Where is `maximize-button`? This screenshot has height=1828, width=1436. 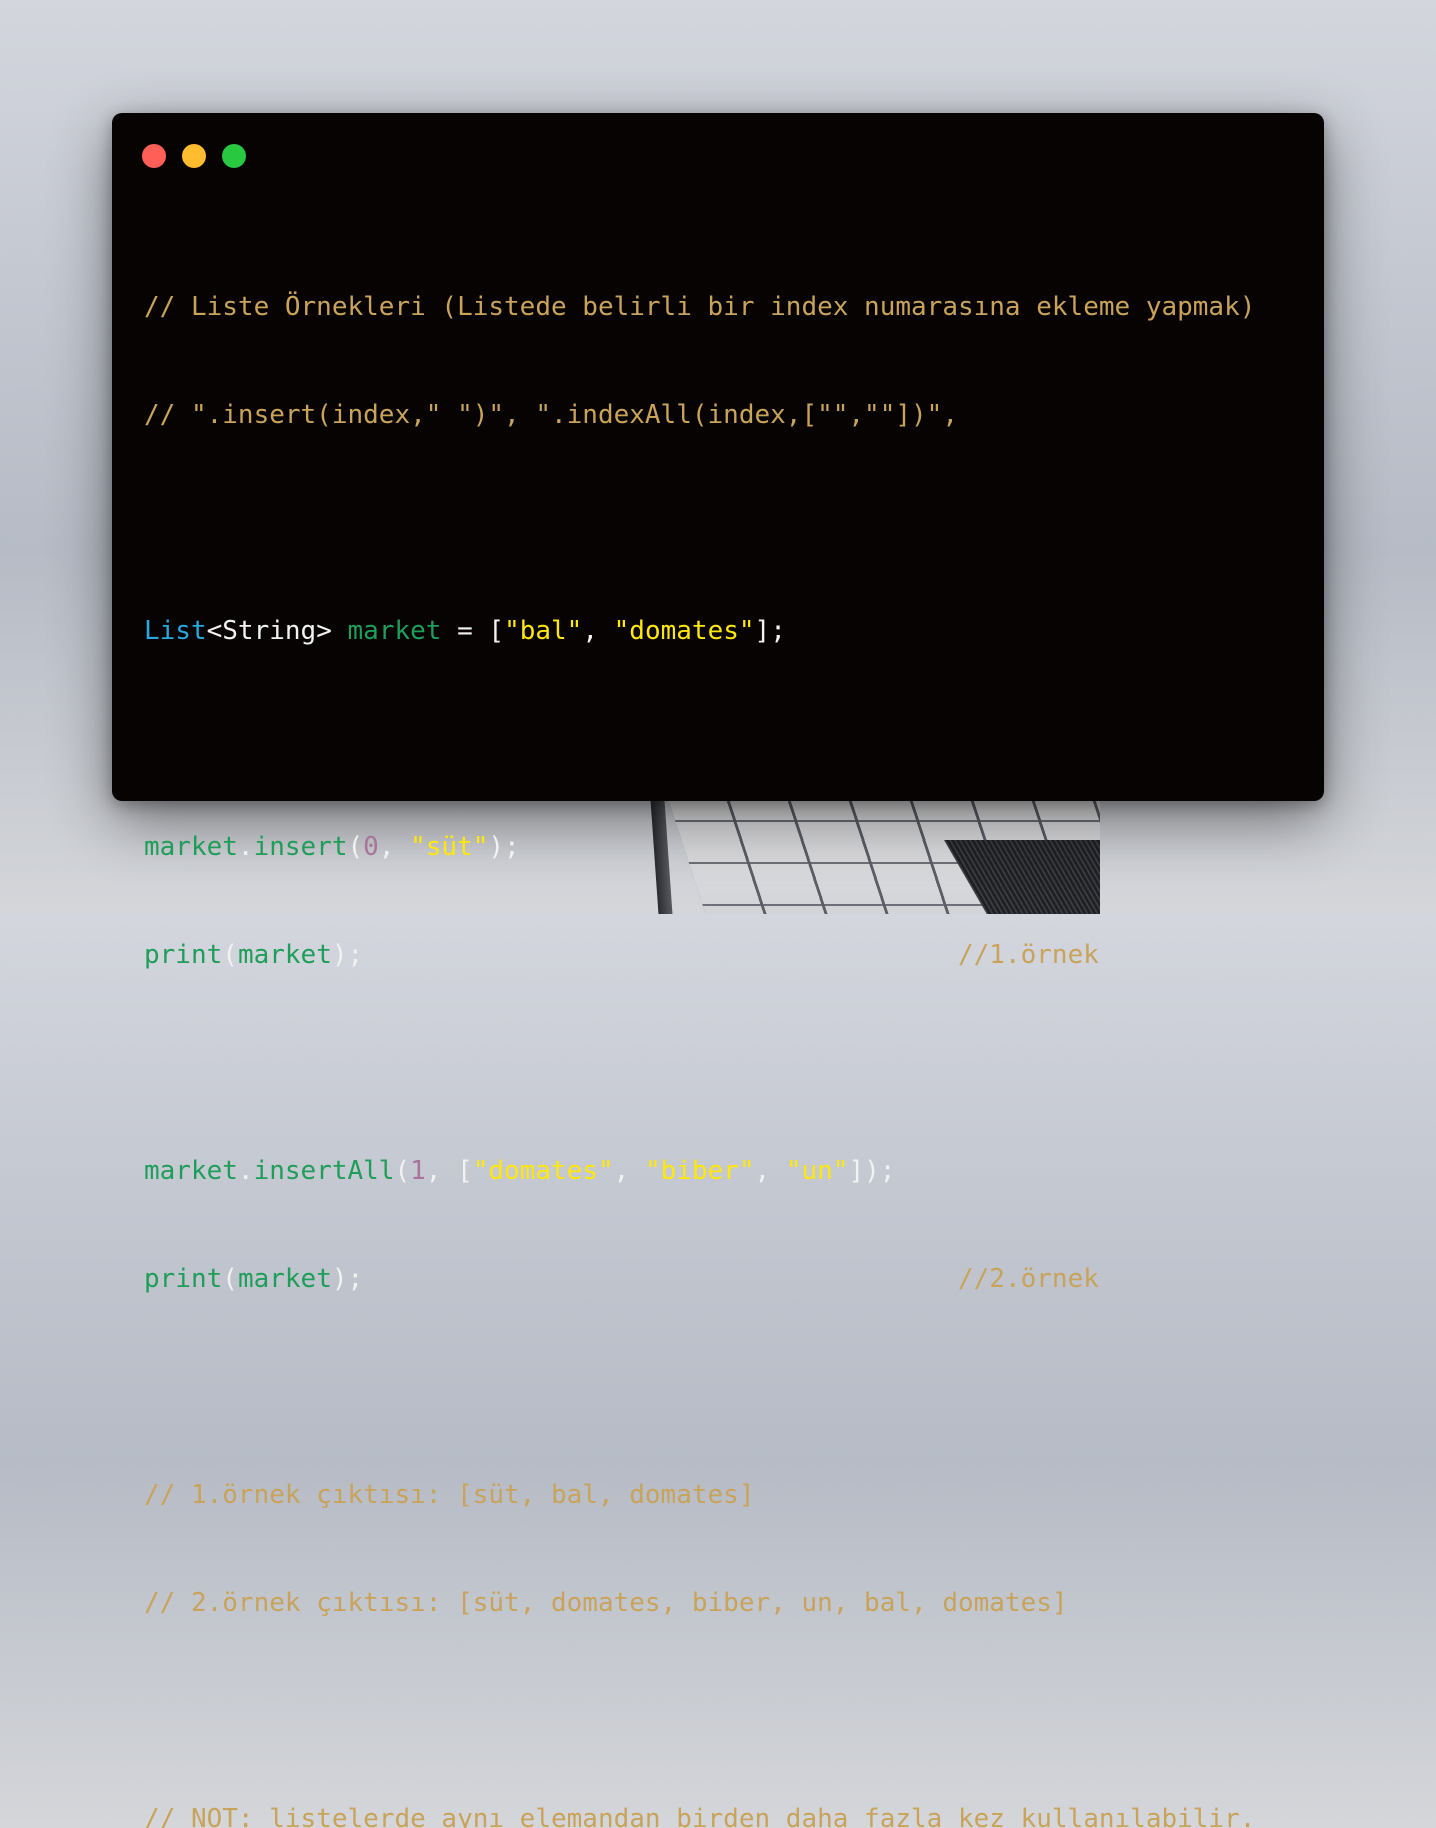 maximize-button is located at coordinates (234, 156).